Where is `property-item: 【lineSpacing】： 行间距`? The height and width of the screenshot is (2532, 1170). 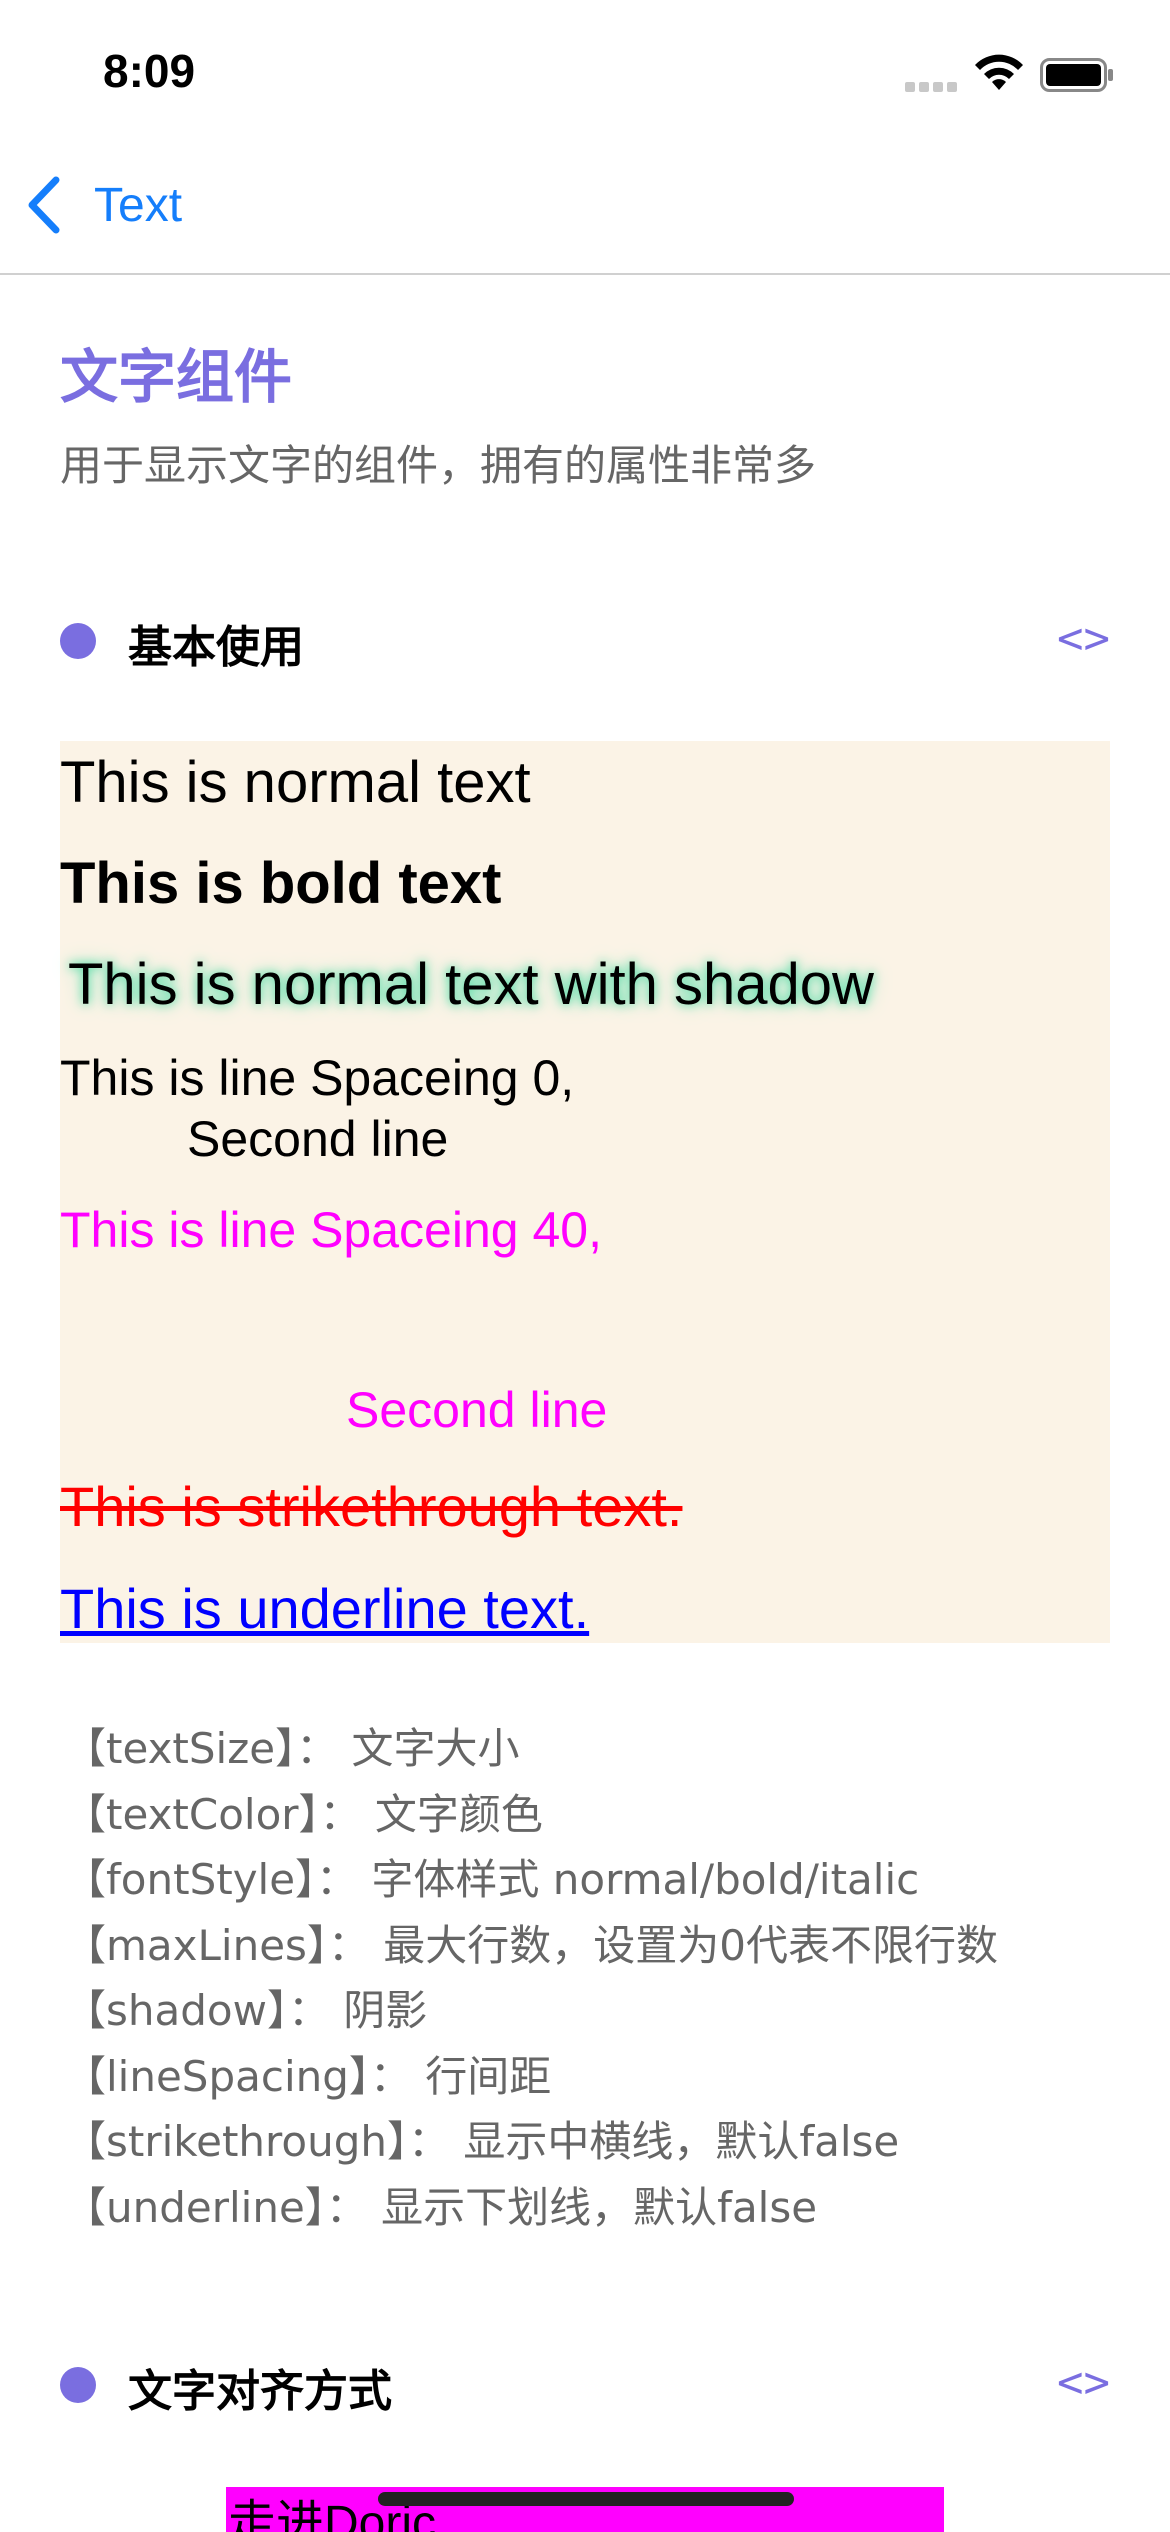
property-item: 【lineSpacing】： 行间距 is located at coordinates (308, 2076).